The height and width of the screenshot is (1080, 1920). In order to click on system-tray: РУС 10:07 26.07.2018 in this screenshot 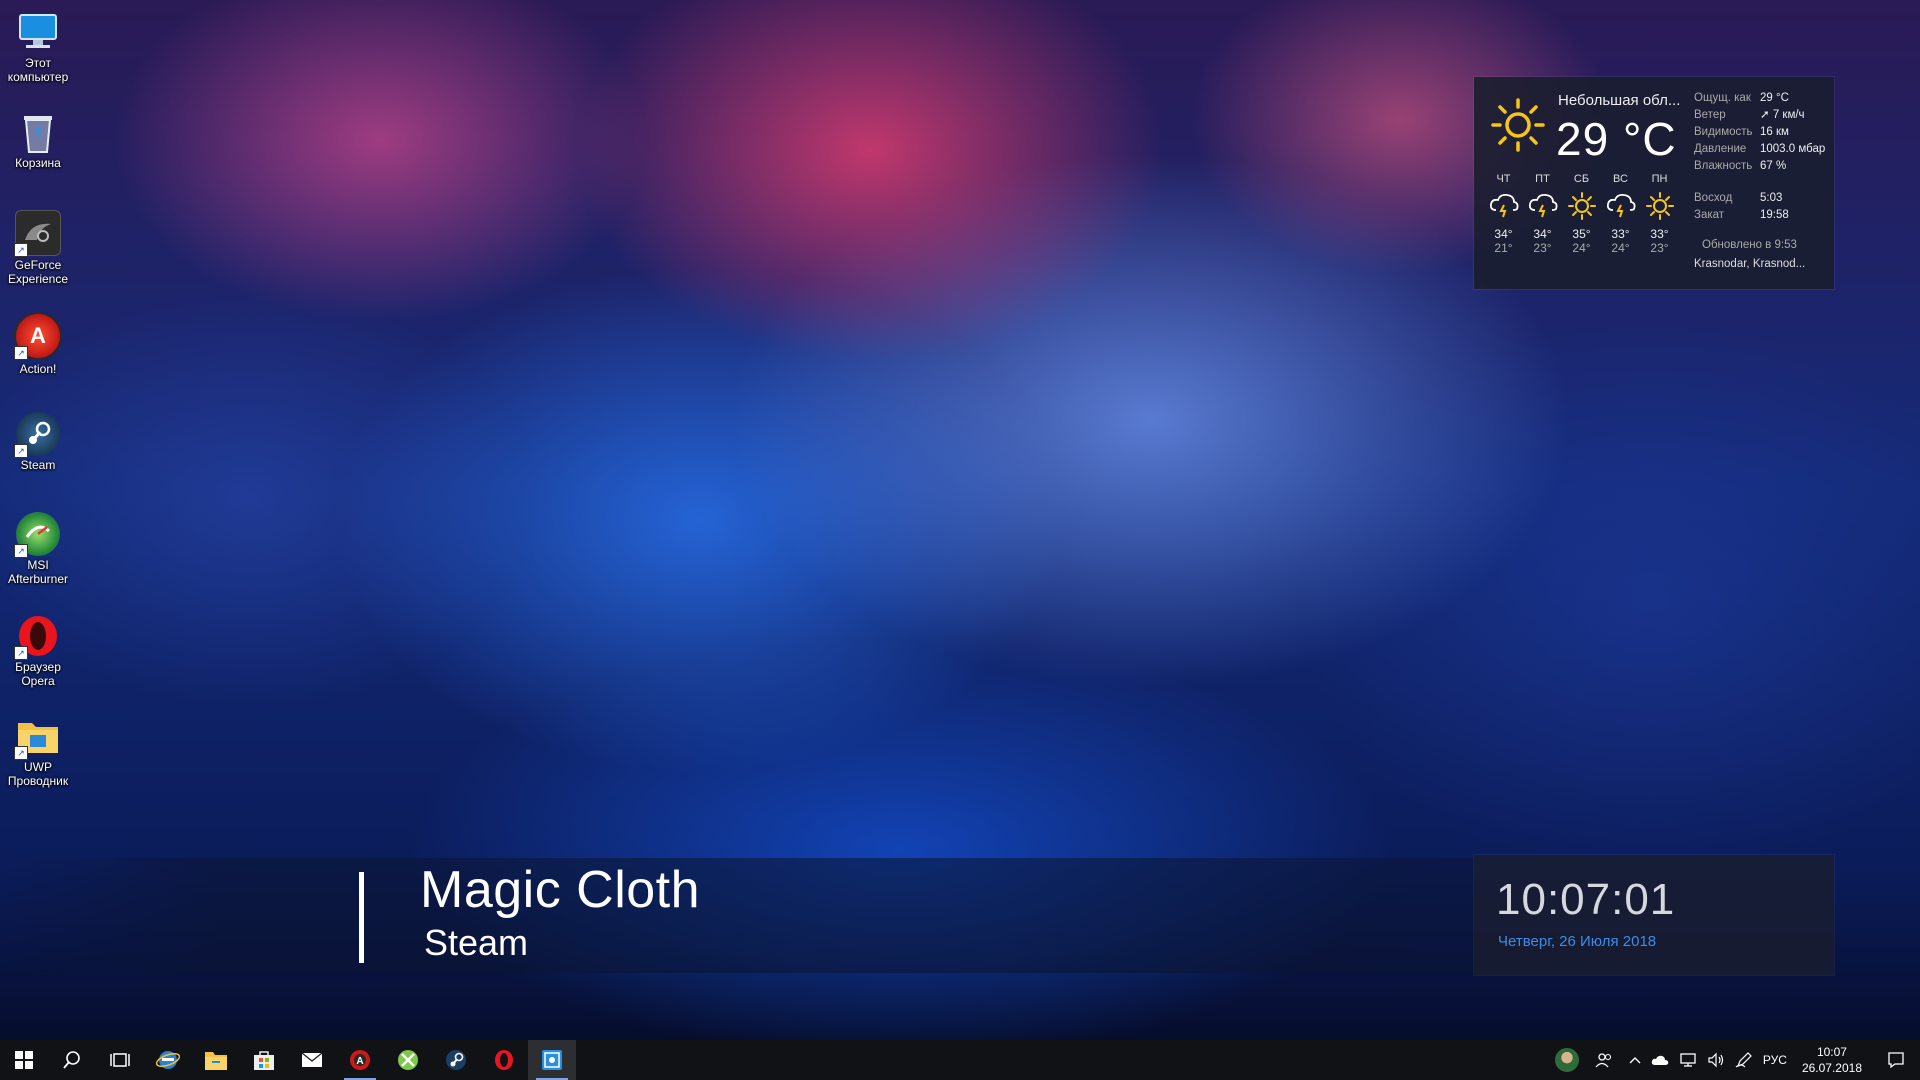, I will do `click(1735, 1060)`.